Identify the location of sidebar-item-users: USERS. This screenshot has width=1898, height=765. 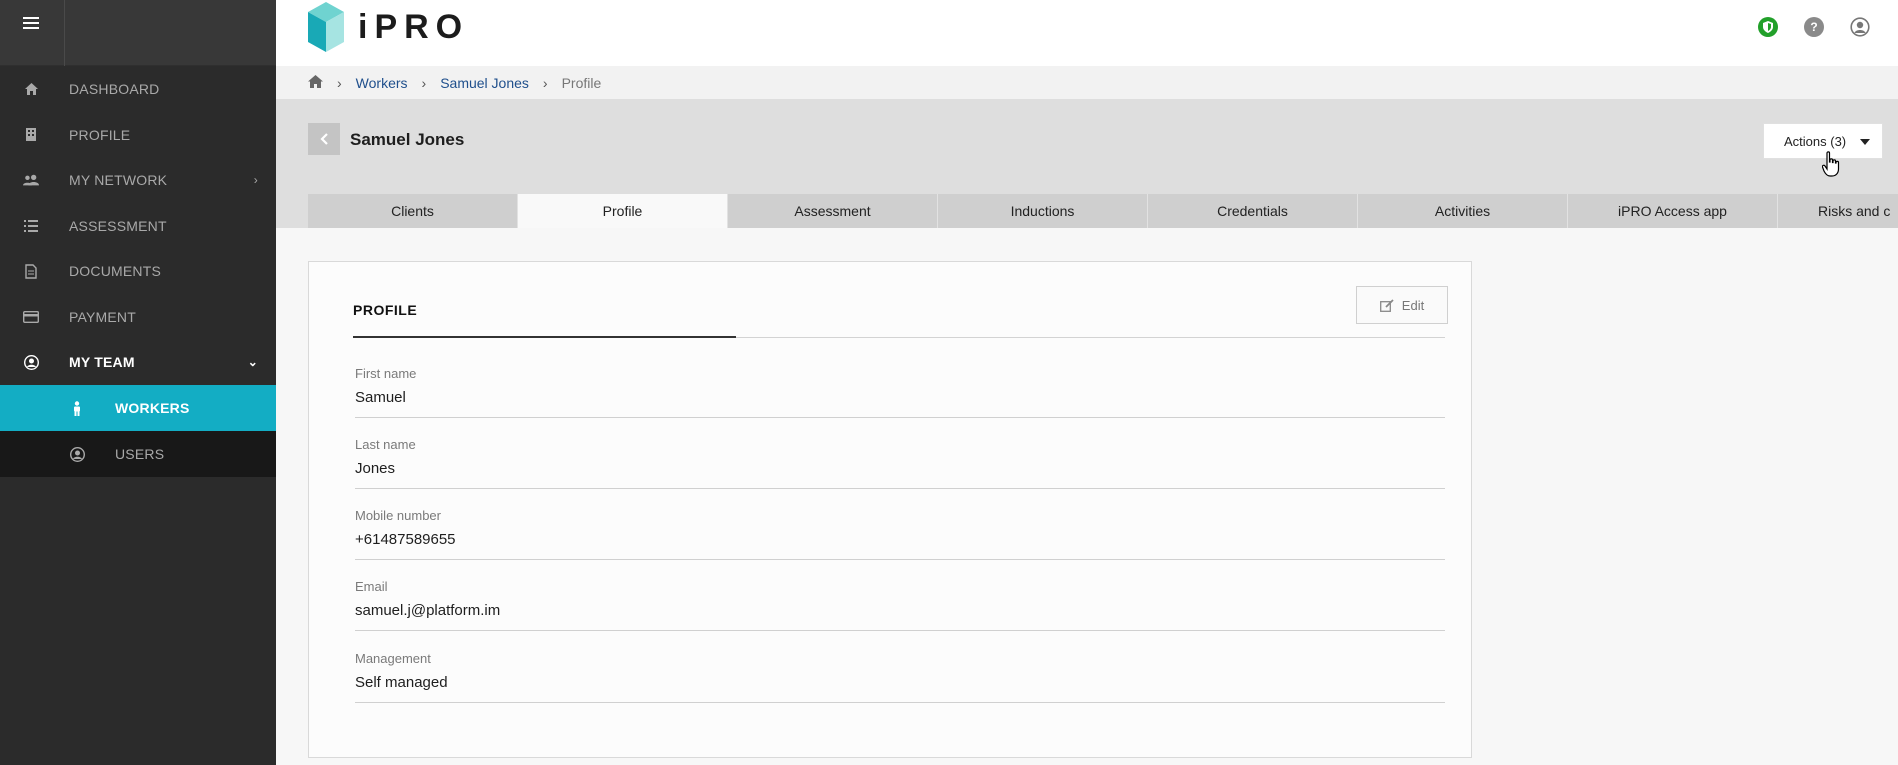
(138, 454).